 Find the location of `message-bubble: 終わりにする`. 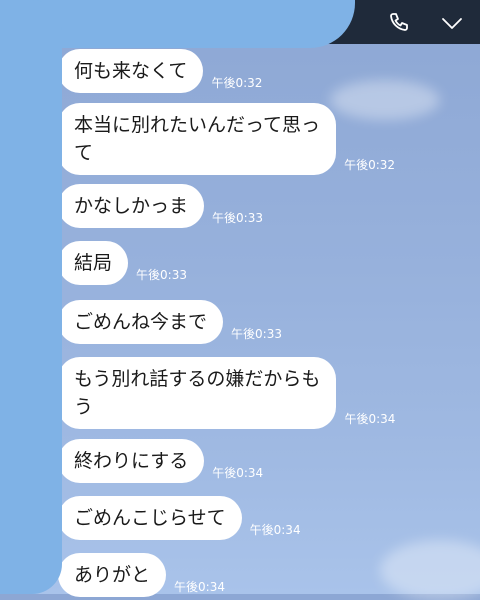

message-bubble: 終わりにする is located at coordinates (131, 461).